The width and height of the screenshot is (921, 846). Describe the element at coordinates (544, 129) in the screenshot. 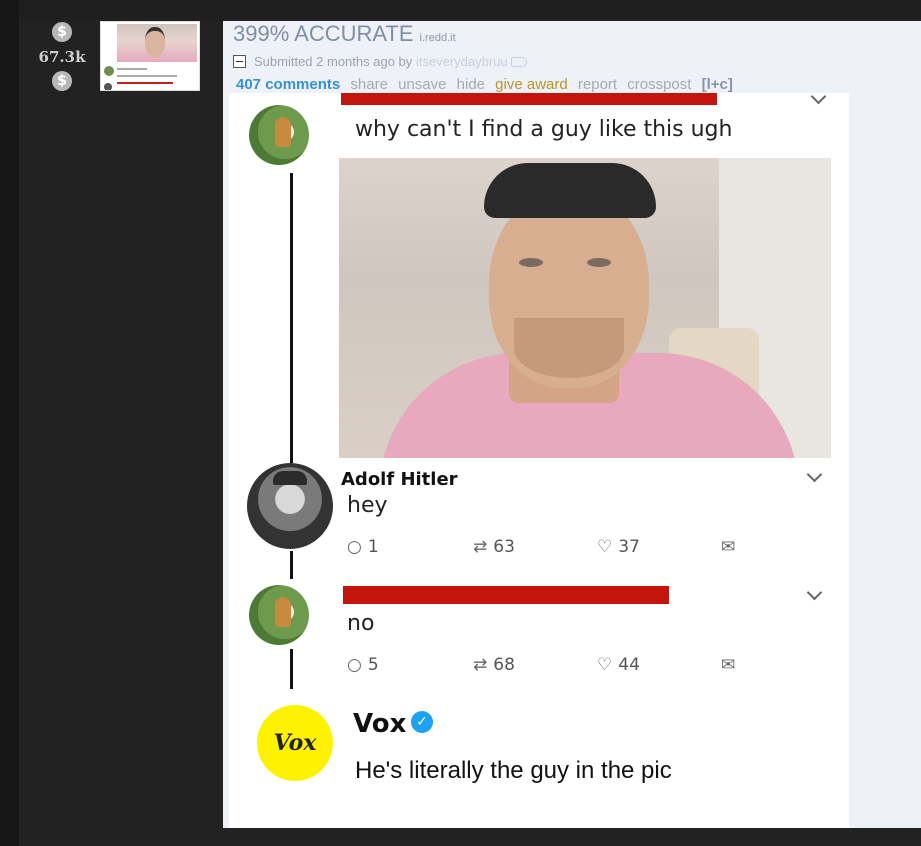

I see `tweet-text: why can't I find a guy like this ugh` at that location.